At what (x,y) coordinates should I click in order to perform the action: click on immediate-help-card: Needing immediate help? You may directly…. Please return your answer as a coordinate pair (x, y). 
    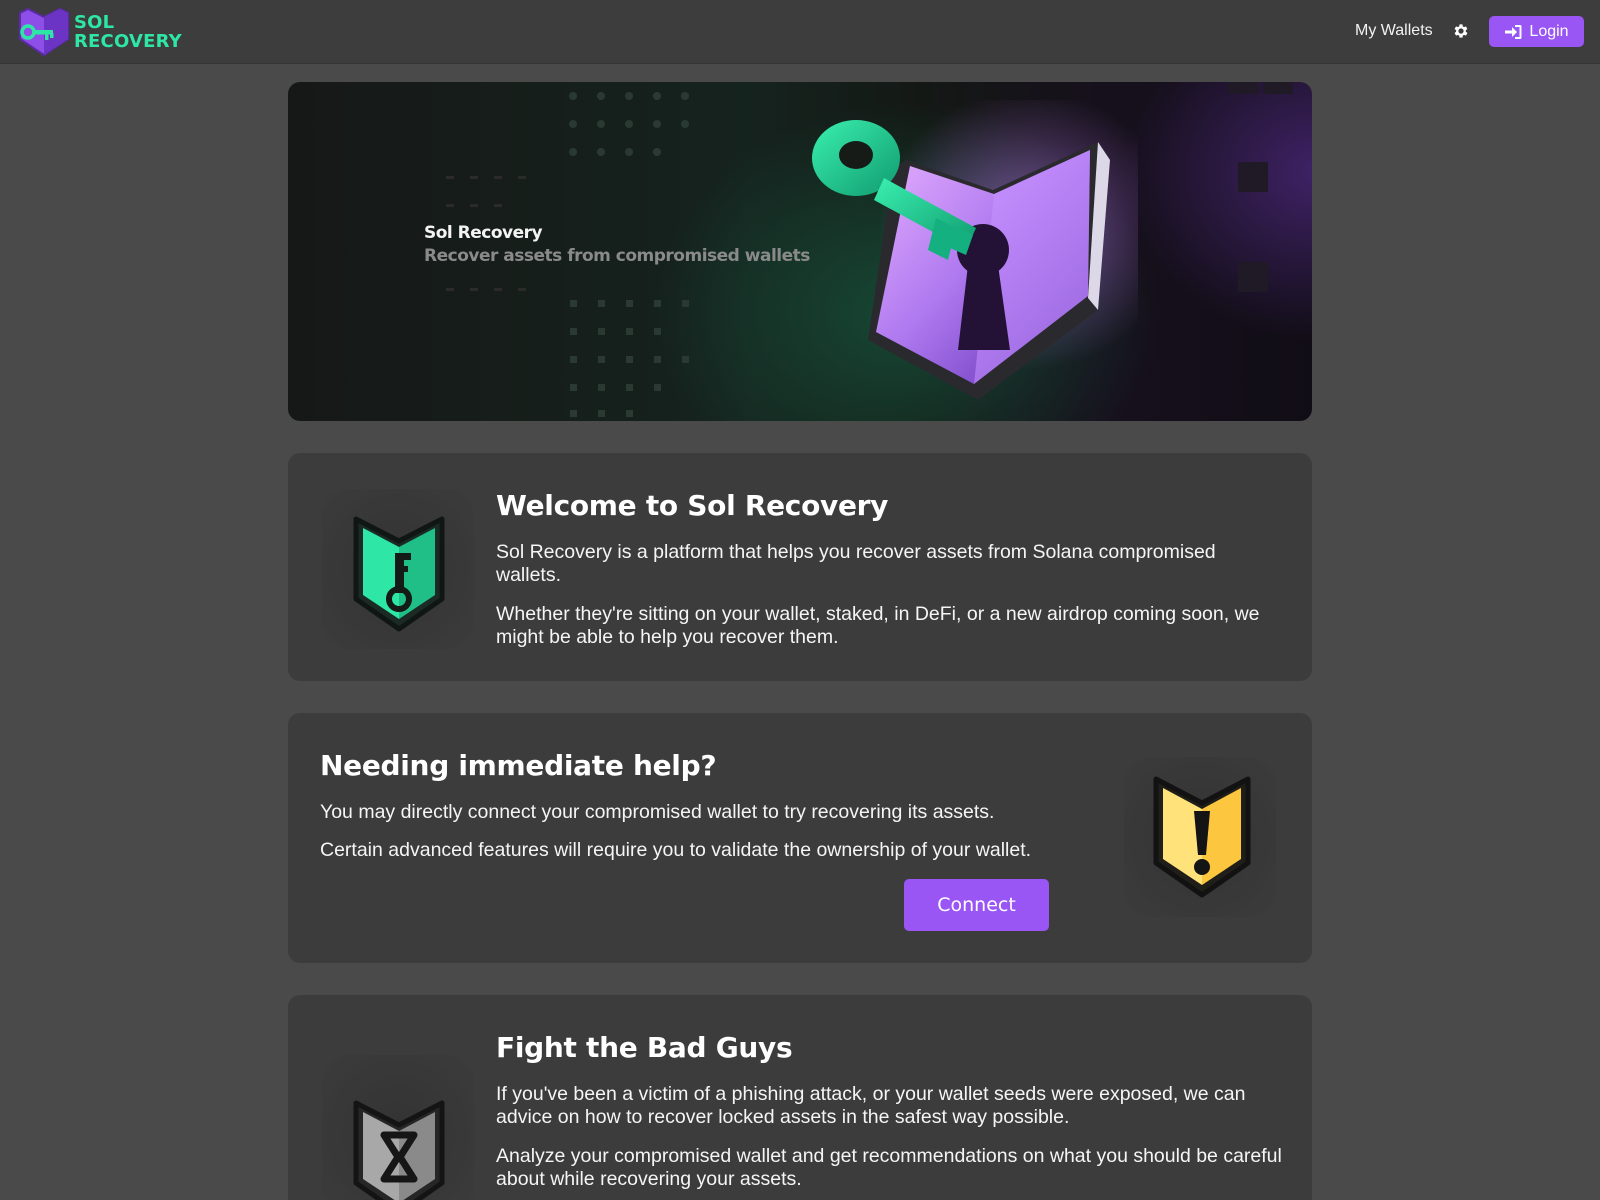
    Looking at the image, I should click on (800, 838).